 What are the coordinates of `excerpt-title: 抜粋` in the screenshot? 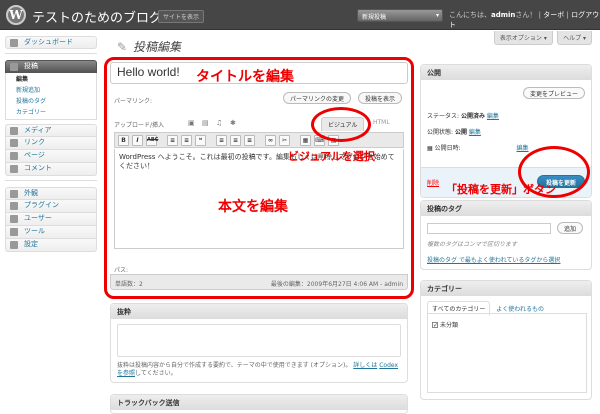 It's located at (259, 311).